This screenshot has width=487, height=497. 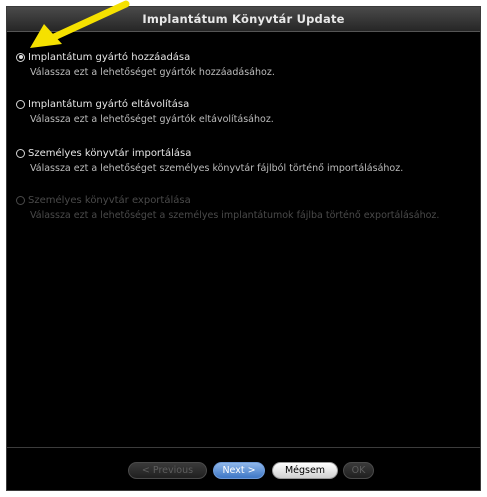 I want to click on radio-remove-manufacturer, so click(x=20, y=104).